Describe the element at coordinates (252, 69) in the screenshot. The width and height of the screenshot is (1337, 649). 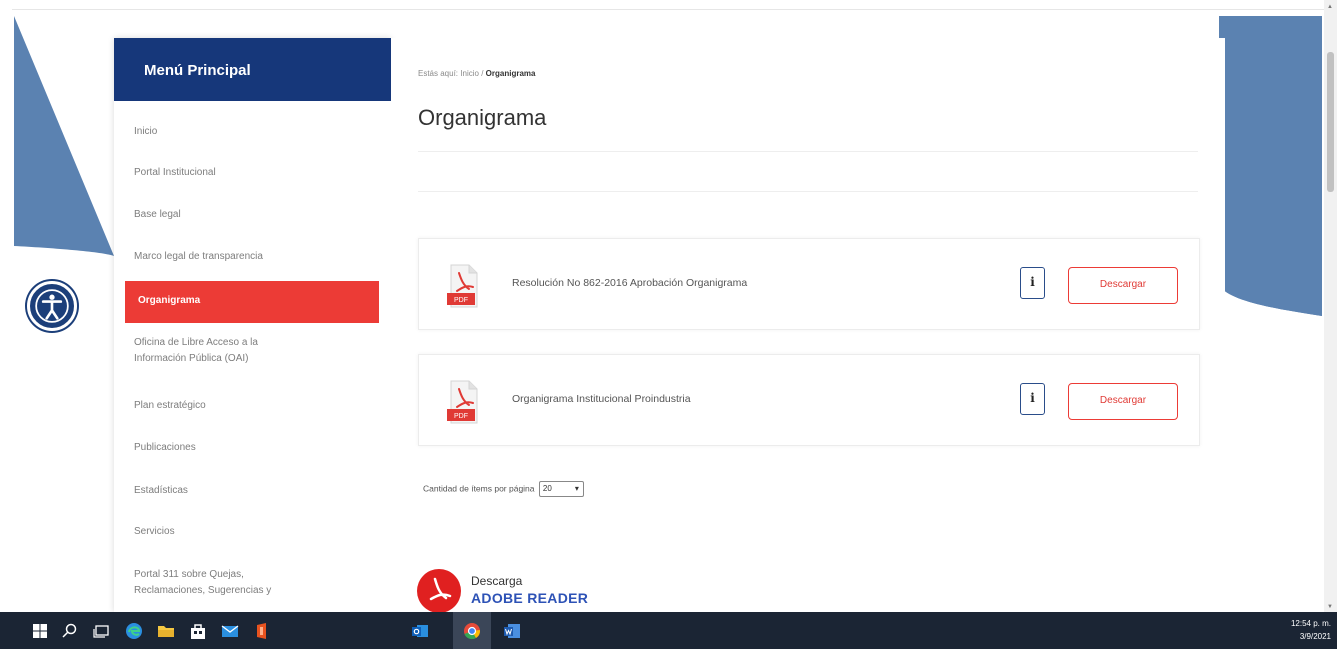
I see `main-menu-title: Menú Principal` at that location.